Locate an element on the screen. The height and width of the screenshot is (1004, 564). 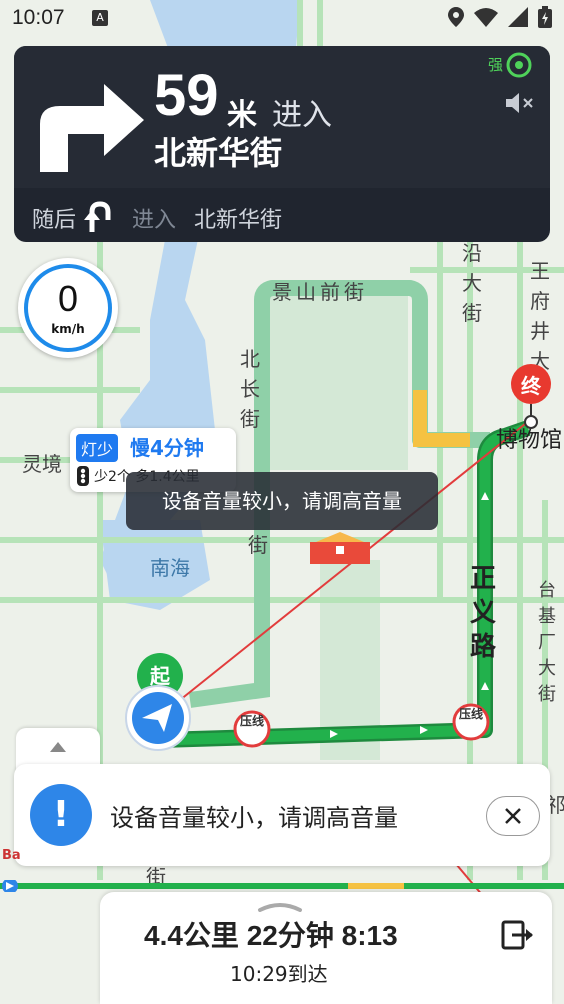
speed-value: 0 is located at coordinates (68, 298).